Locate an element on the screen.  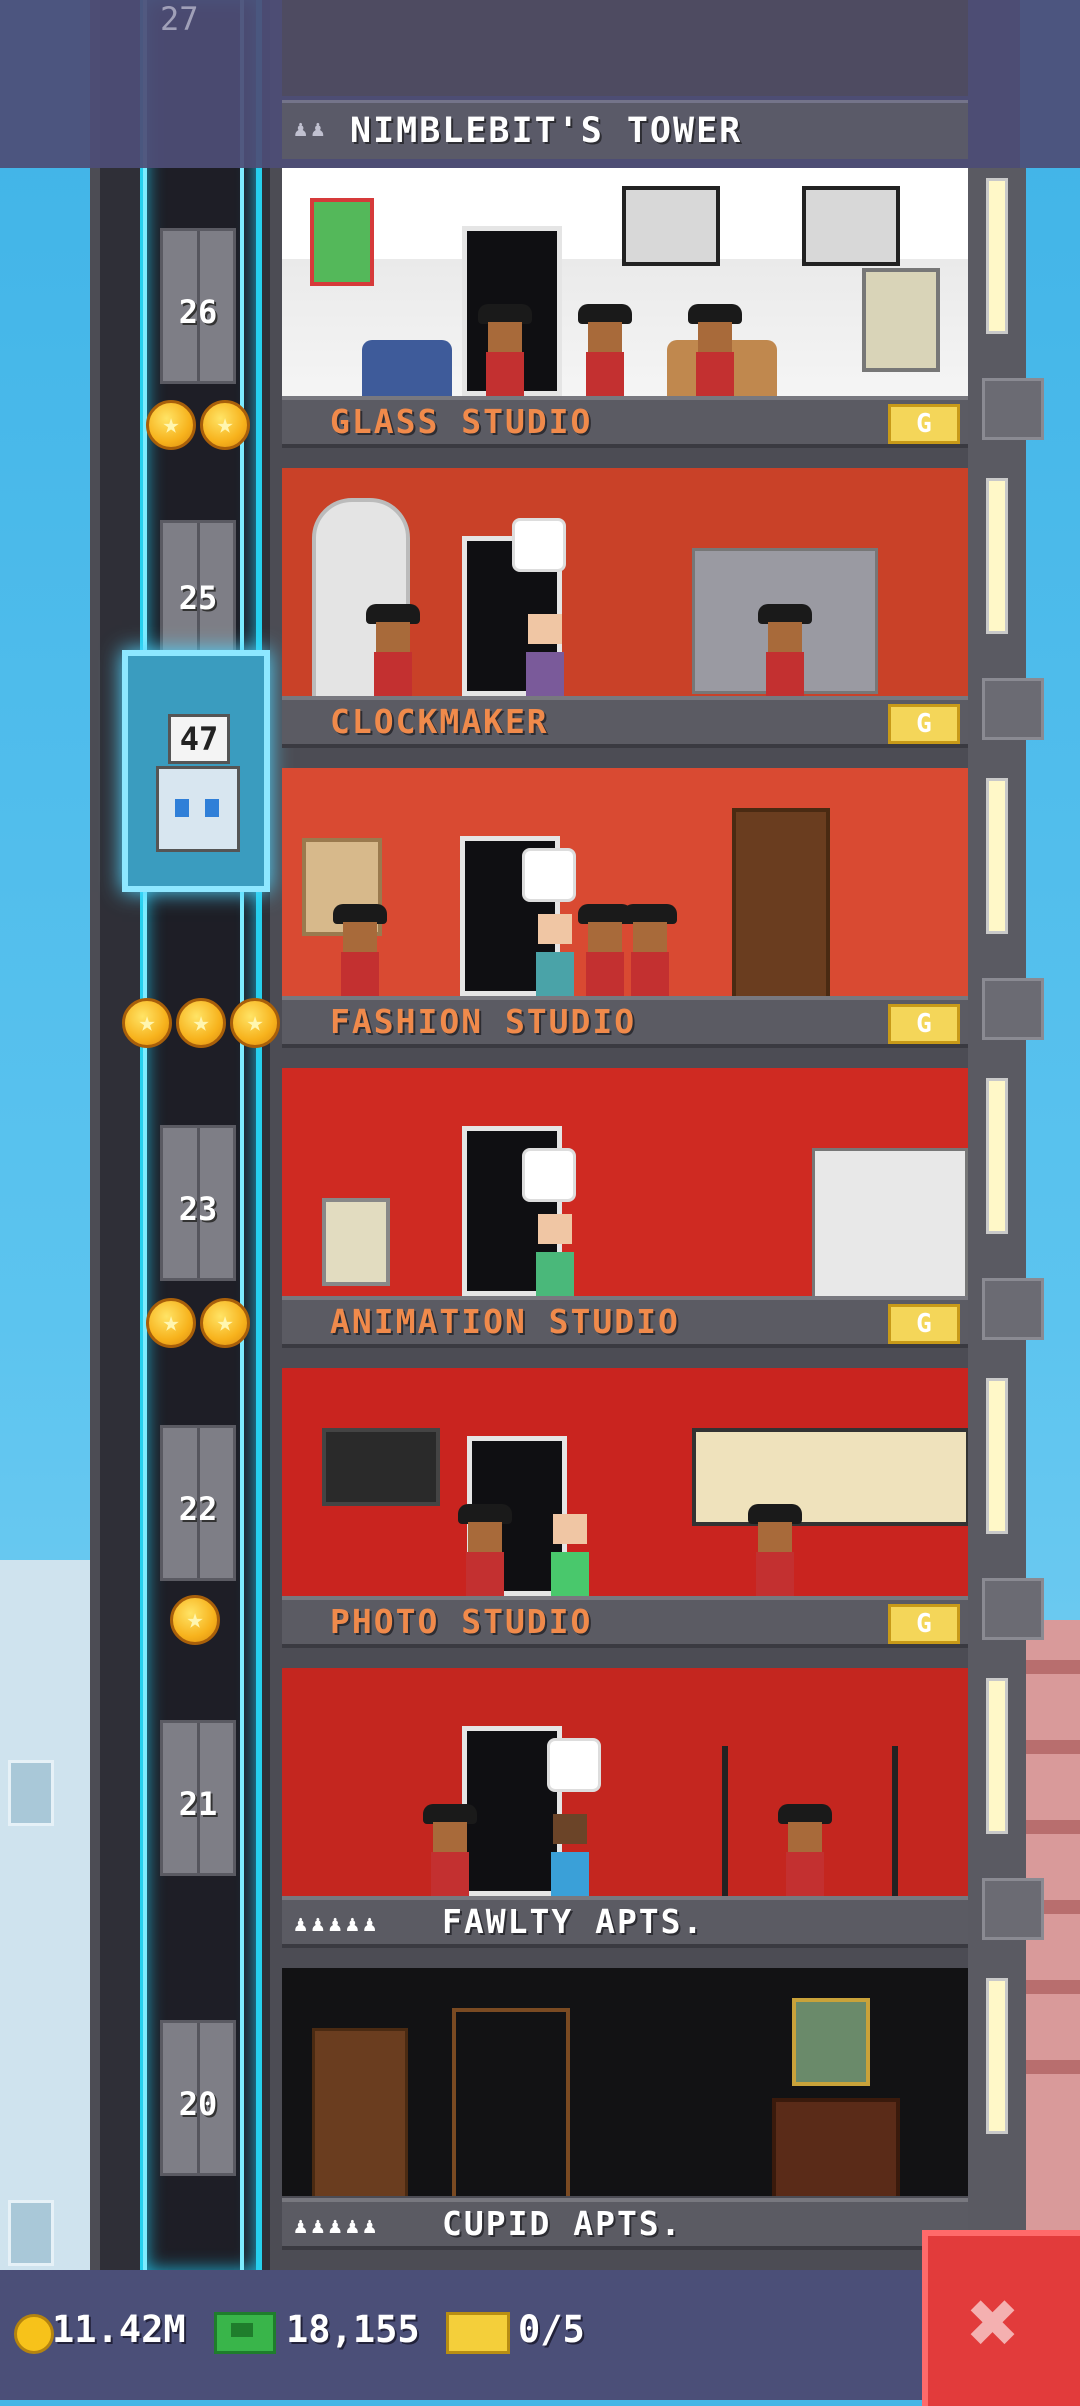
green-bux-icon is located at coordinates (245, 2333).